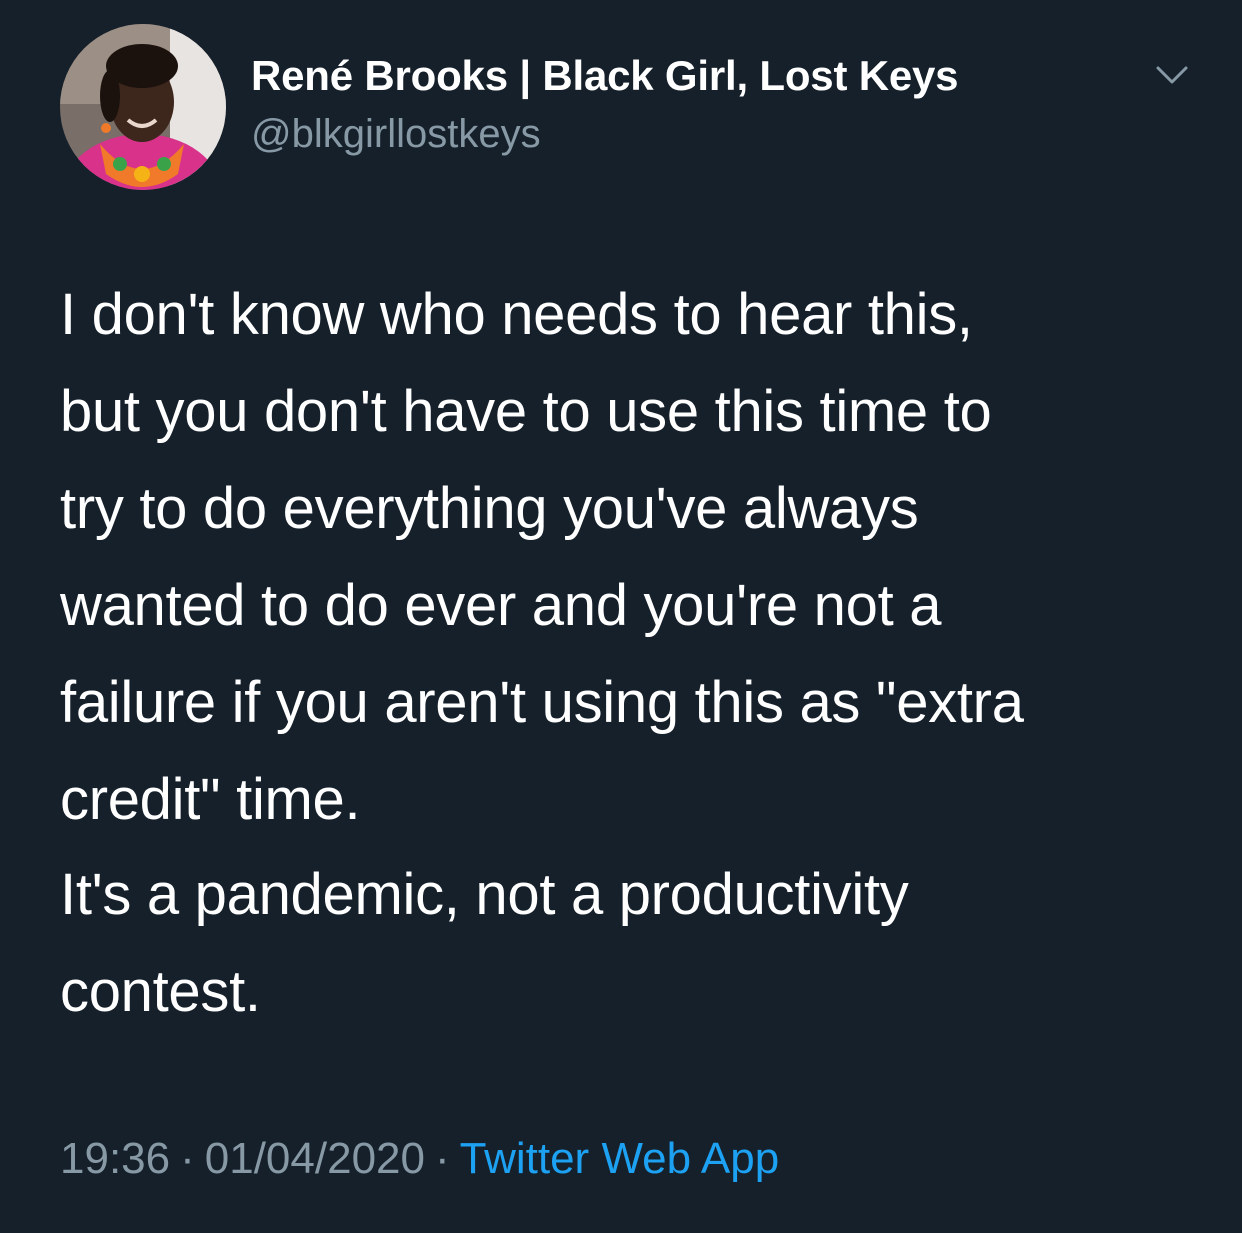 The width and height of the screenshot is (1242, 1233). I want to click on tweet-line: wanted to do ever and you're not a, so click(501, 605).